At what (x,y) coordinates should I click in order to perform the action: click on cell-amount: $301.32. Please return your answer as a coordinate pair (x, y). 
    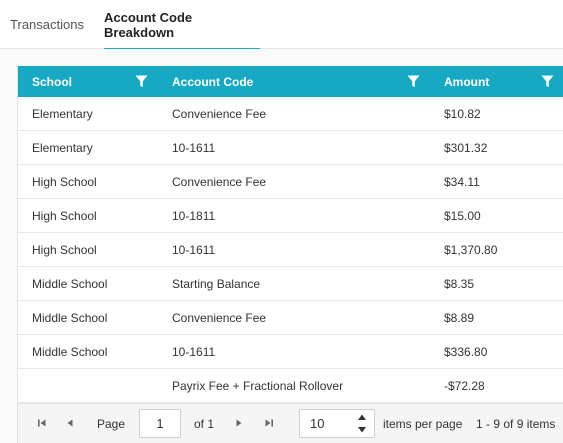
    Looking at the image, I should click on (466, 147).